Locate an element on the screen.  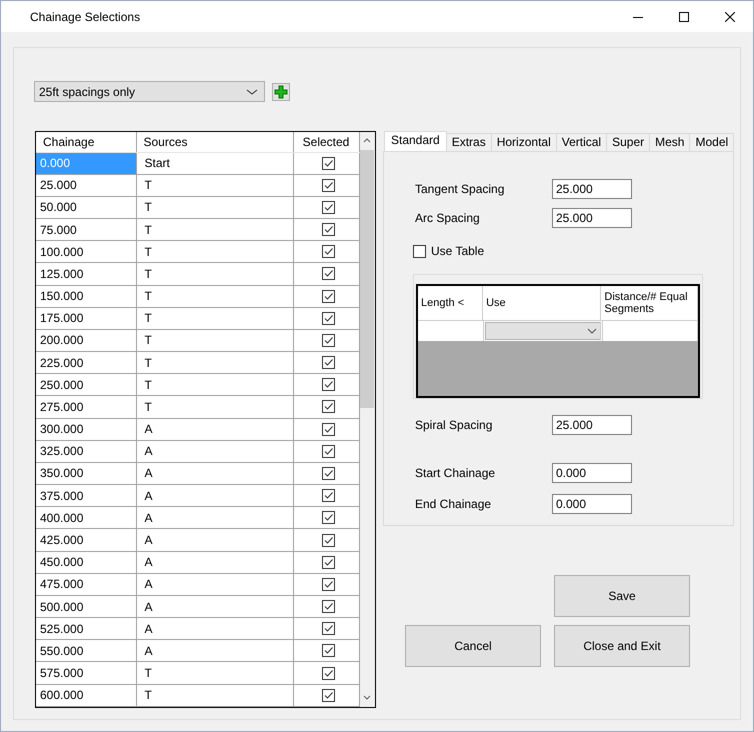
tab: Standard is located at coordinates (415, 141).